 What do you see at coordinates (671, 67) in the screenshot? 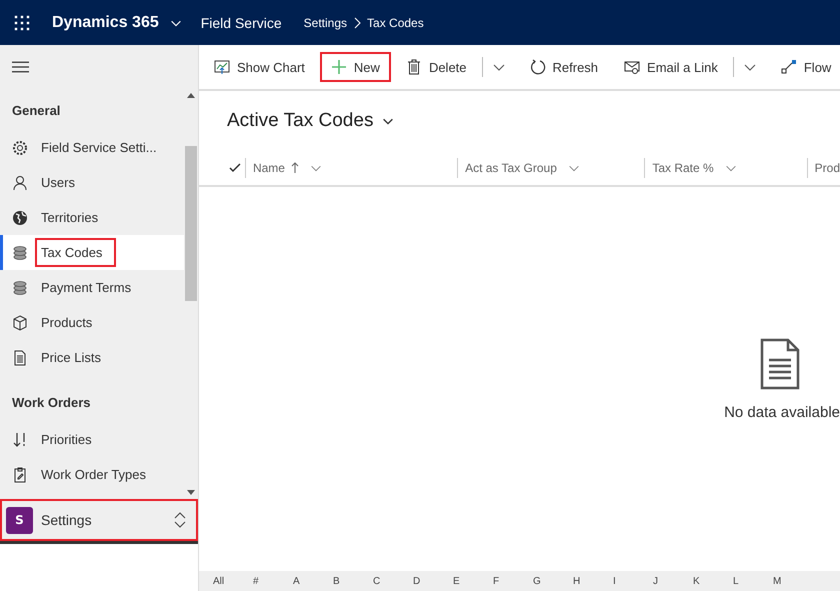
I see `command-button: Email a Link` at bounding box center [671, 67].